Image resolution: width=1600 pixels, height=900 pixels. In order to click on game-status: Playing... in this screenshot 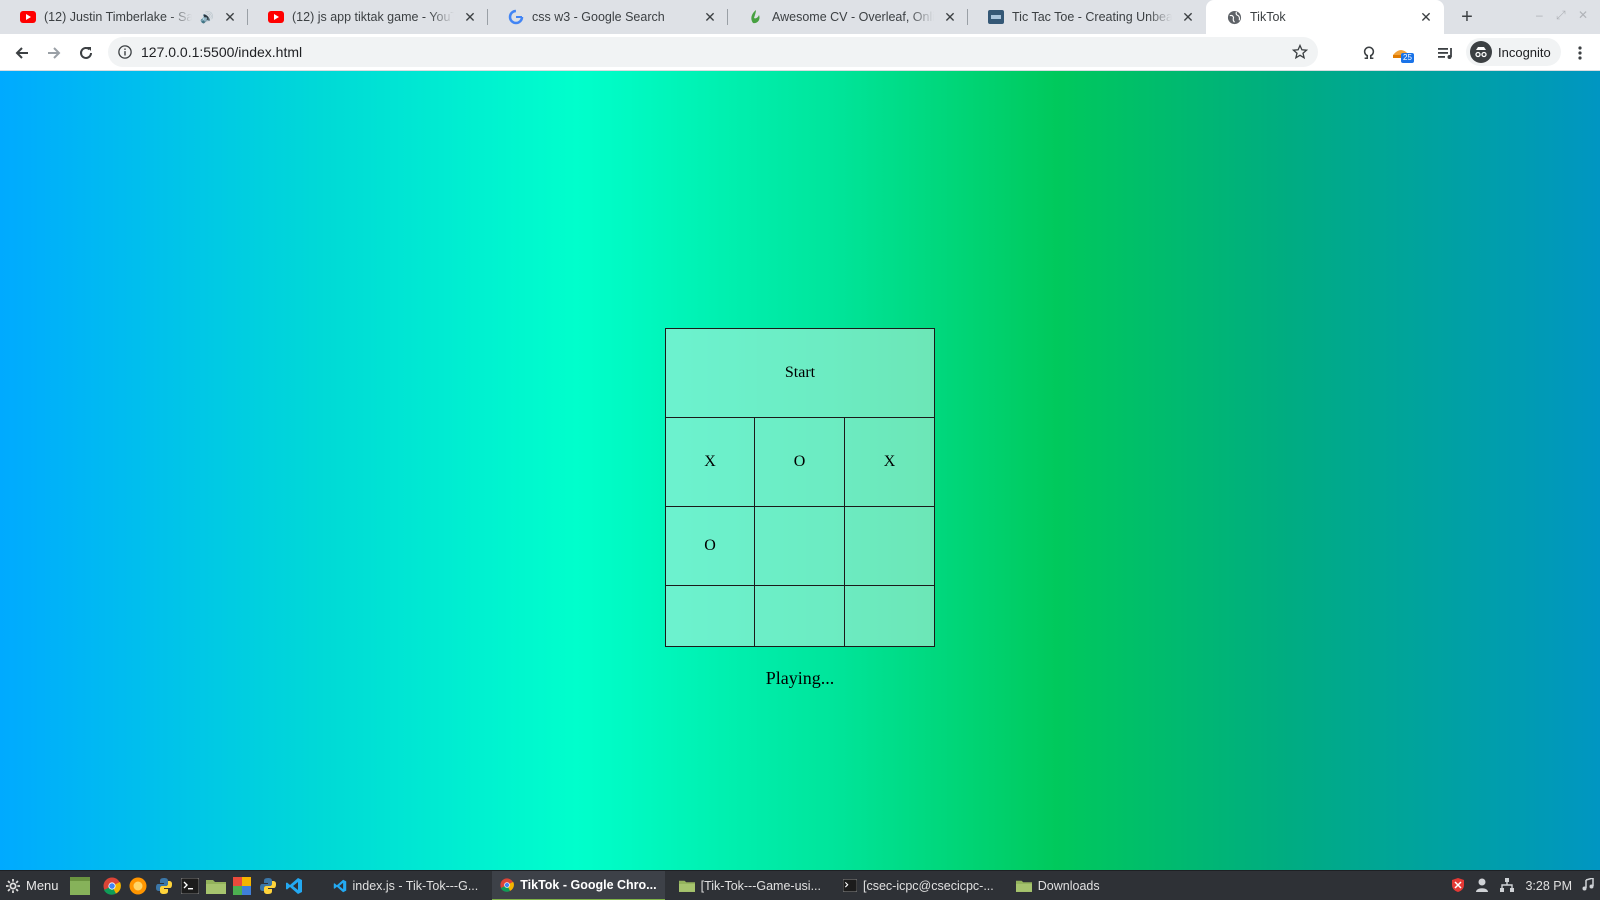, I will do `click(800, 678)`.